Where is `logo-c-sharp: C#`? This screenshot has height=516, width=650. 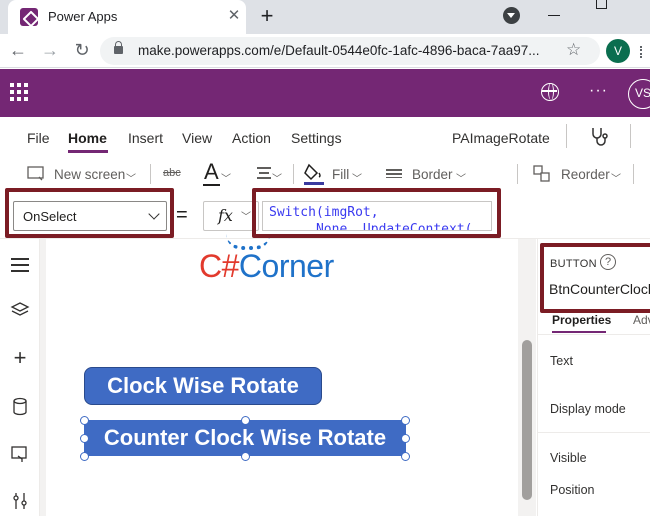 logo-c-sharp: C# is located at coordinates (219, 266).